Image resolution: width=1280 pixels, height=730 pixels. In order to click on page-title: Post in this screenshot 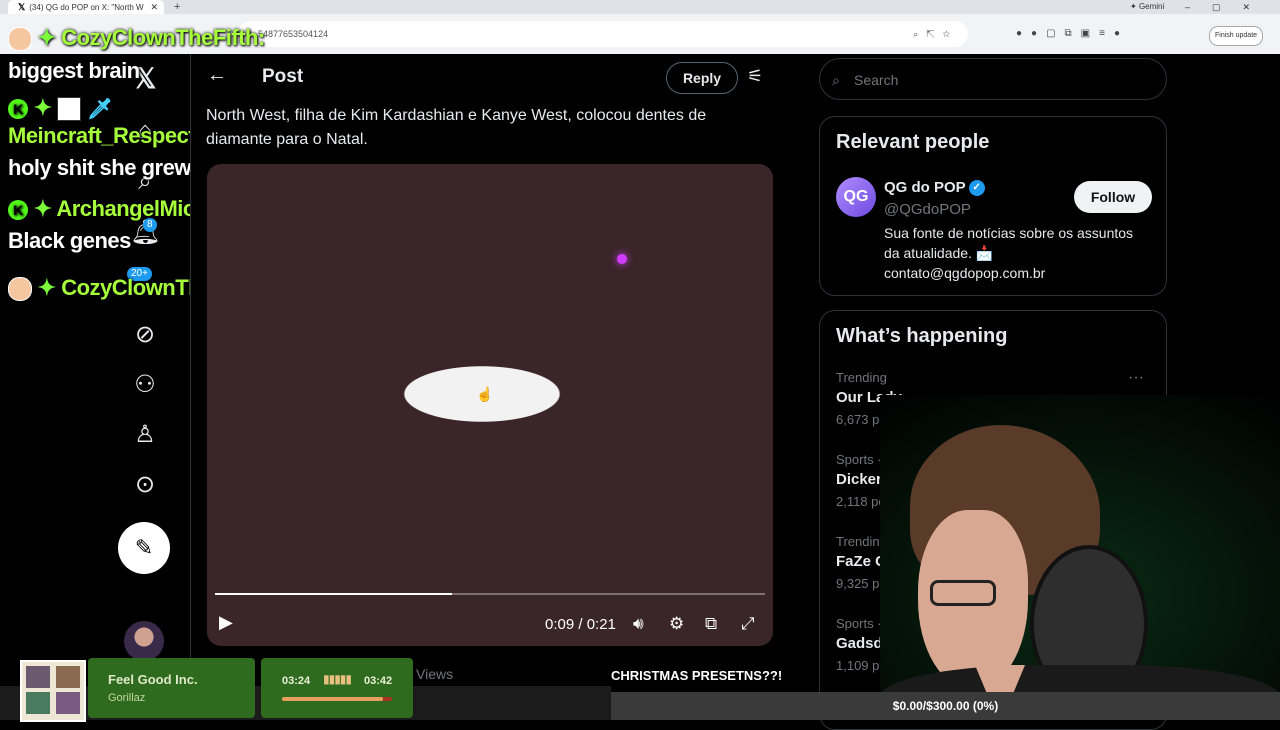, I will do `click(283, 76)`.